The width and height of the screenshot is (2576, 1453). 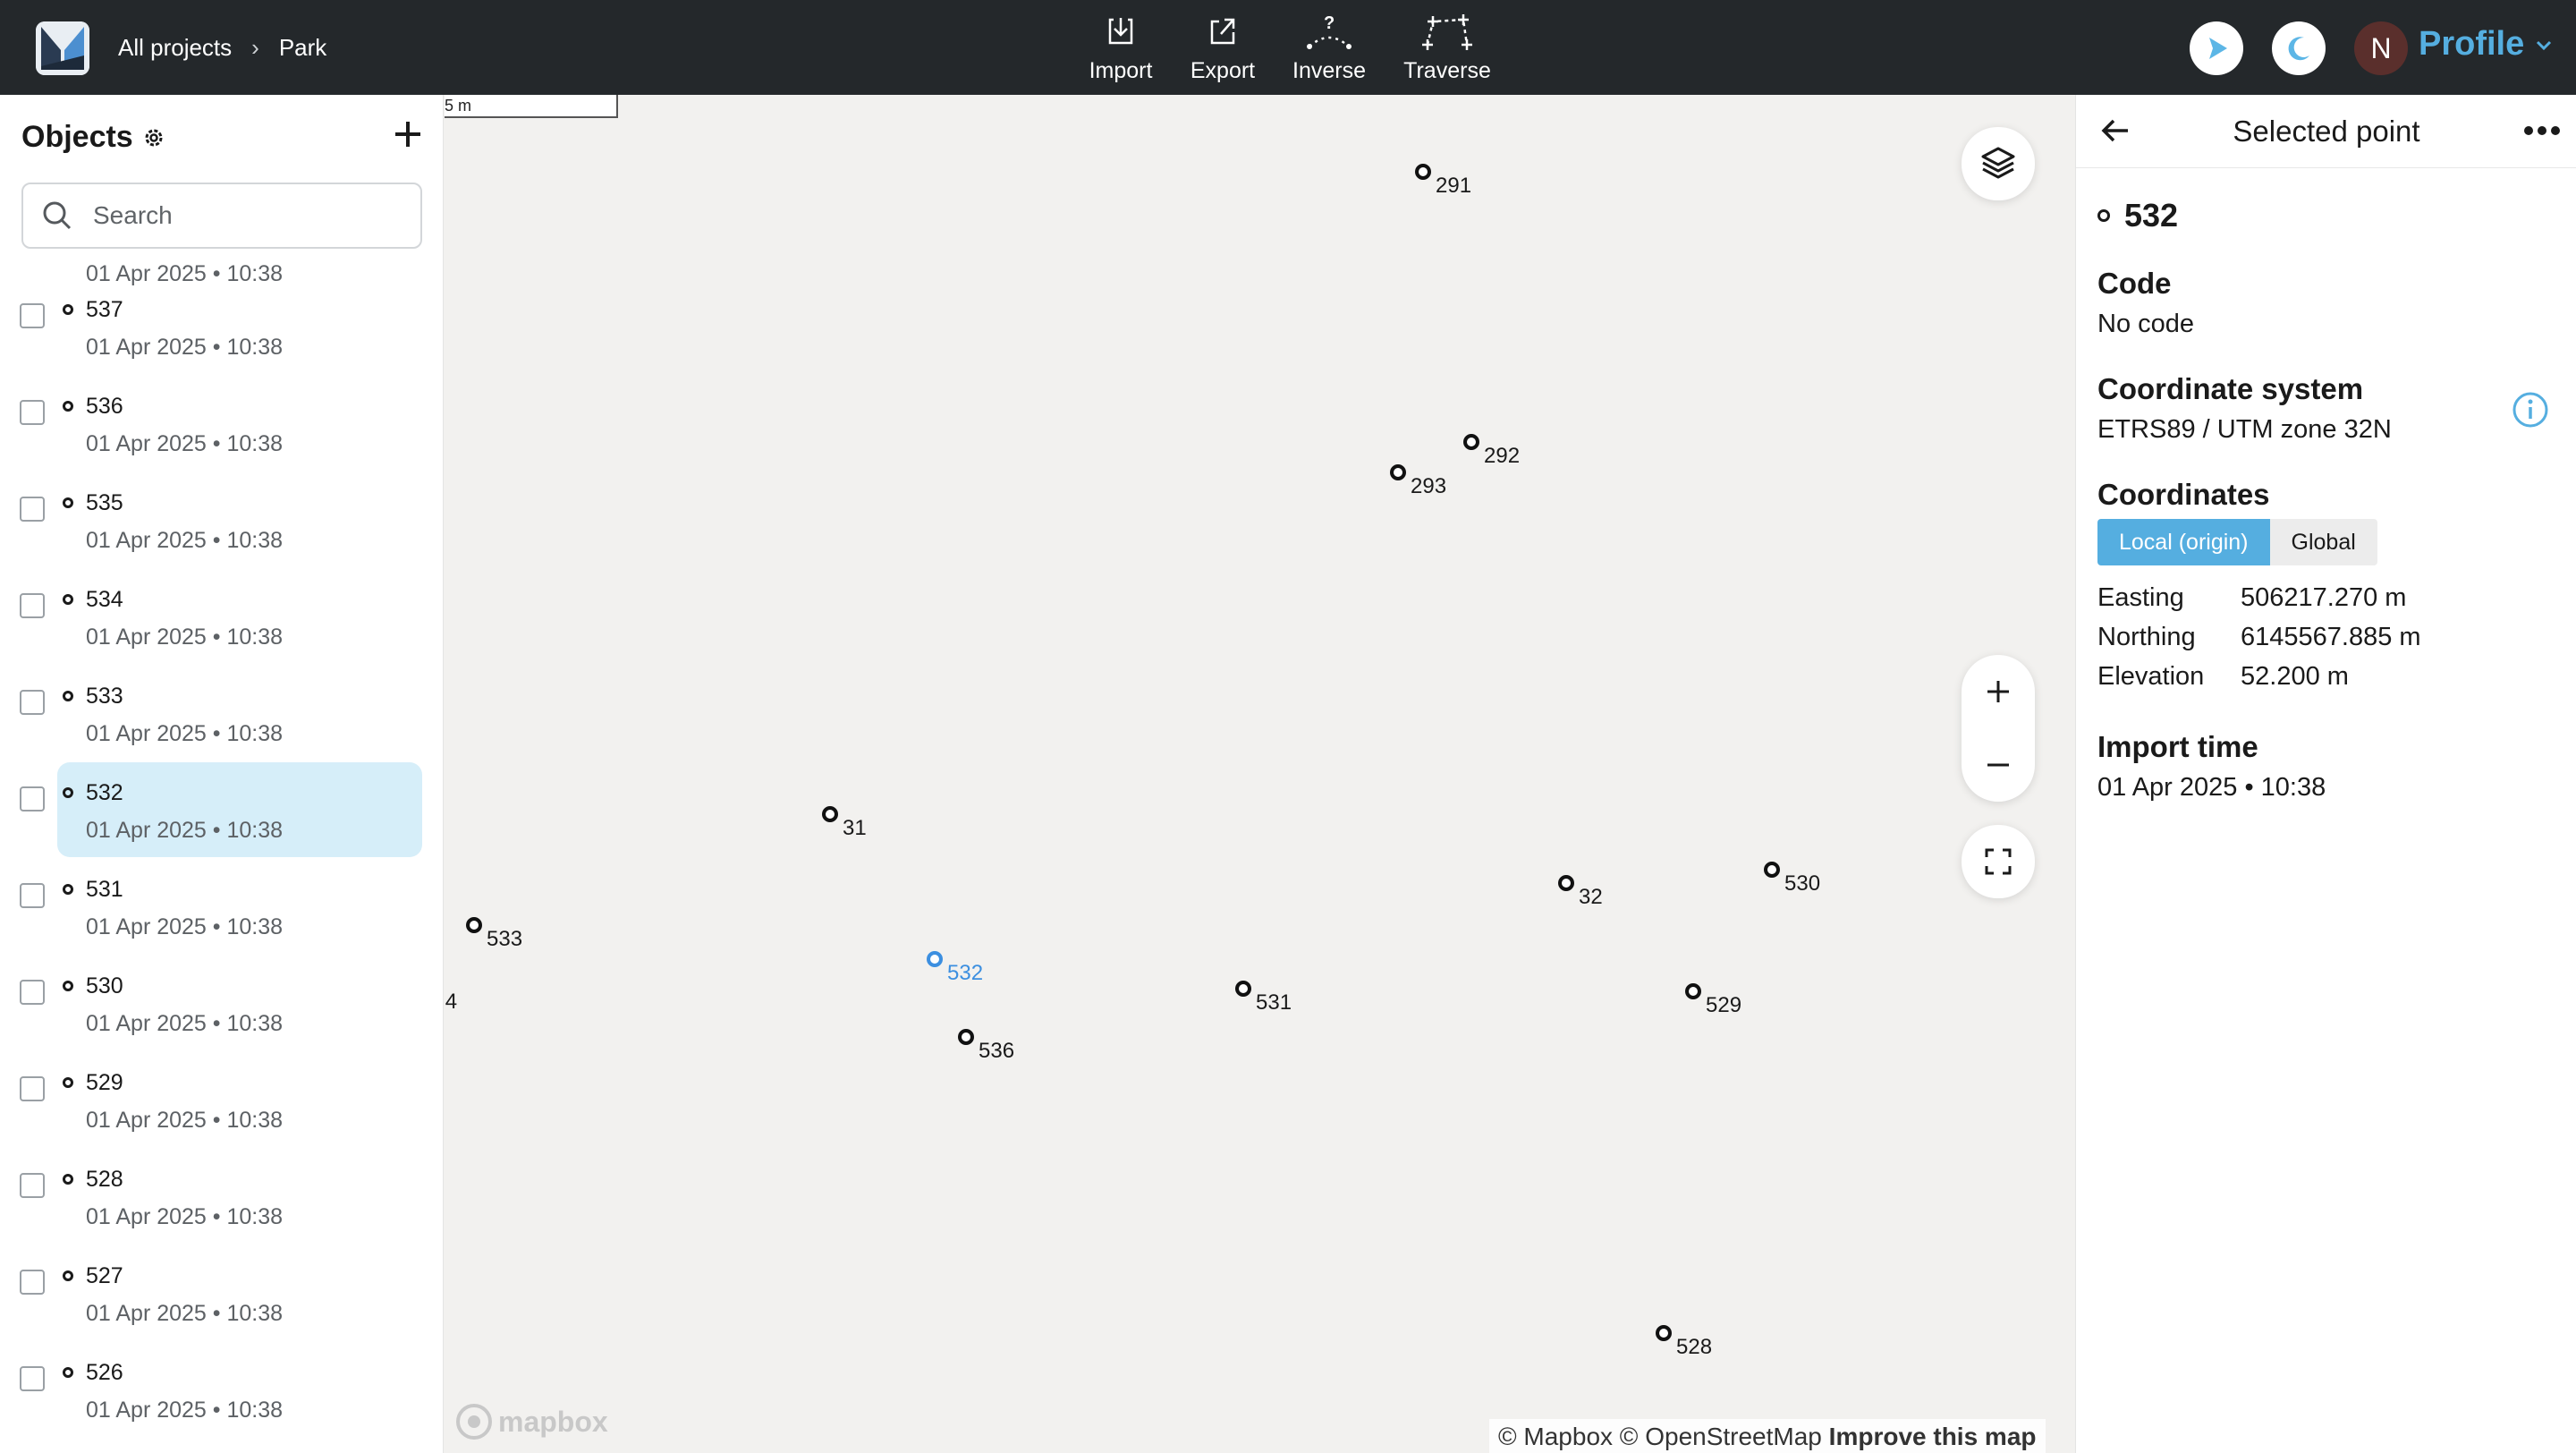 I want to click on code-value: No code, so click(x=2146, y=324).